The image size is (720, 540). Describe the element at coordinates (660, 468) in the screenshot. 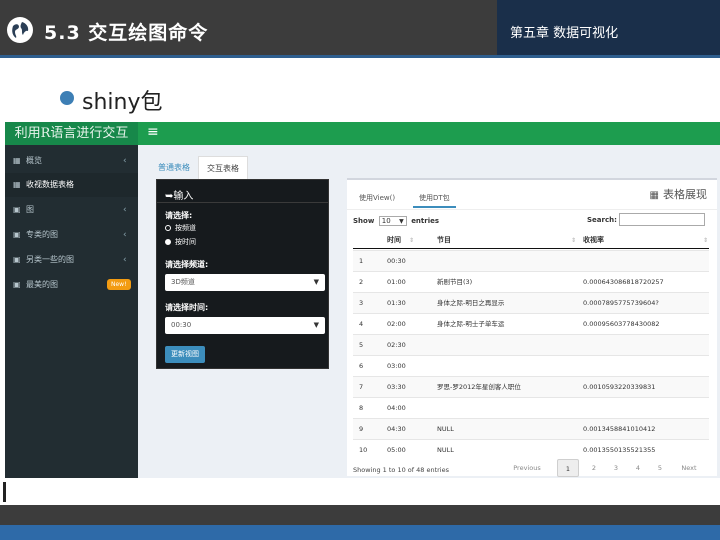

I see `page-5-button: 5` at that location.